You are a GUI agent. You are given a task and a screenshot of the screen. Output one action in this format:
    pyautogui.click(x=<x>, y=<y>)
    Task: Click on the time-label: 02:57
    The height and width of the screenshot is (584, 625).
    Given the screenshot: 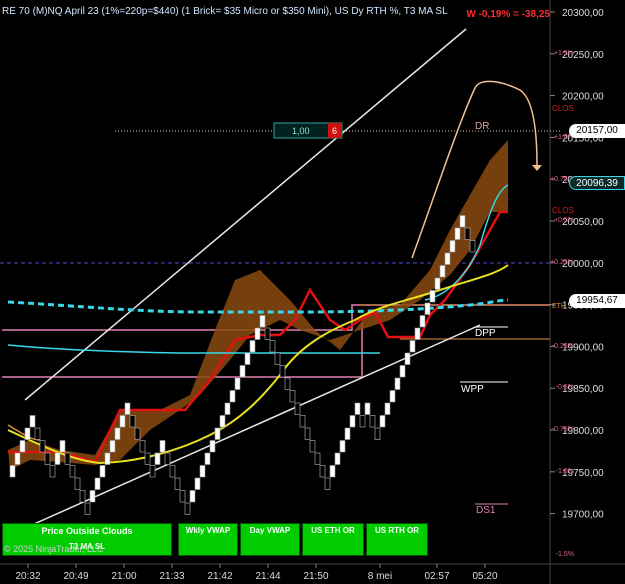 What is the action you would take?
    pyautogui.click(x=436, y=576)
    